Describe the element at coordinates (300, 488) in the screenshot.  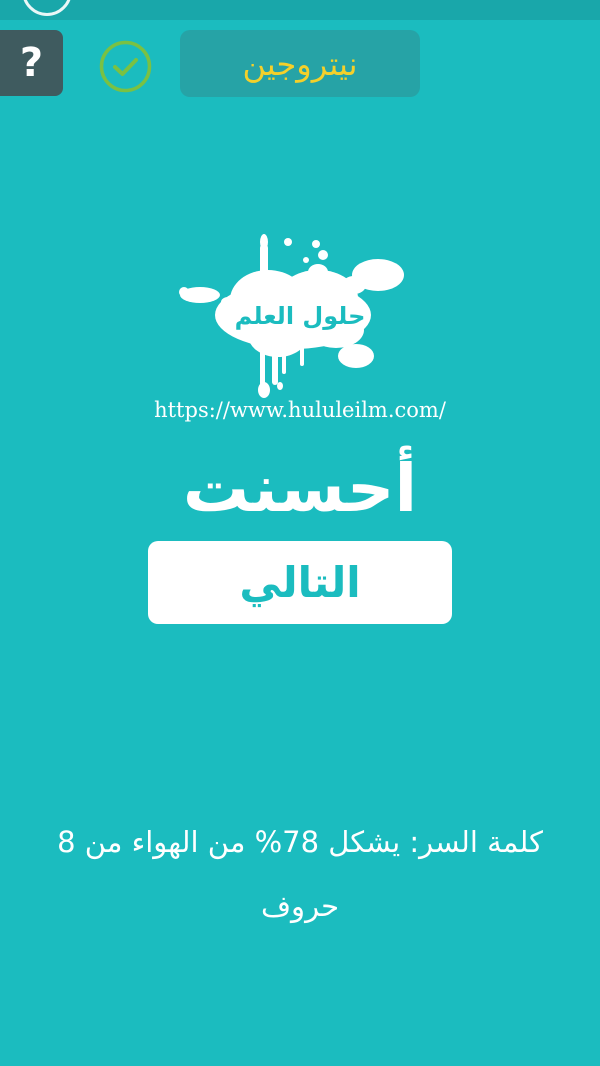
I see `result-title: أحسنت` at that location.